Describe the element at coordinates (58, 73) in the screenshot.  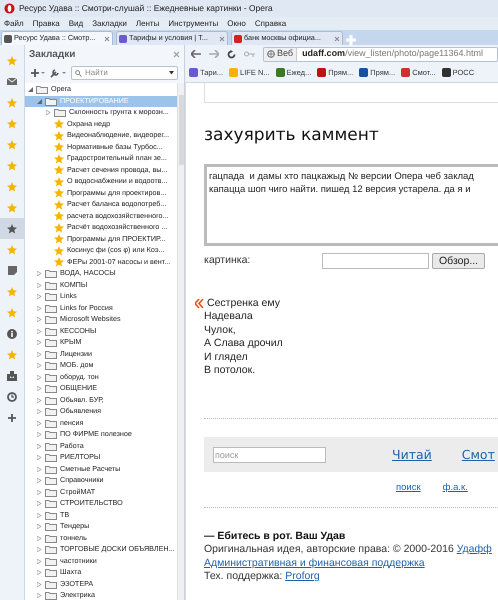
I see `wrench-icon` at that location.